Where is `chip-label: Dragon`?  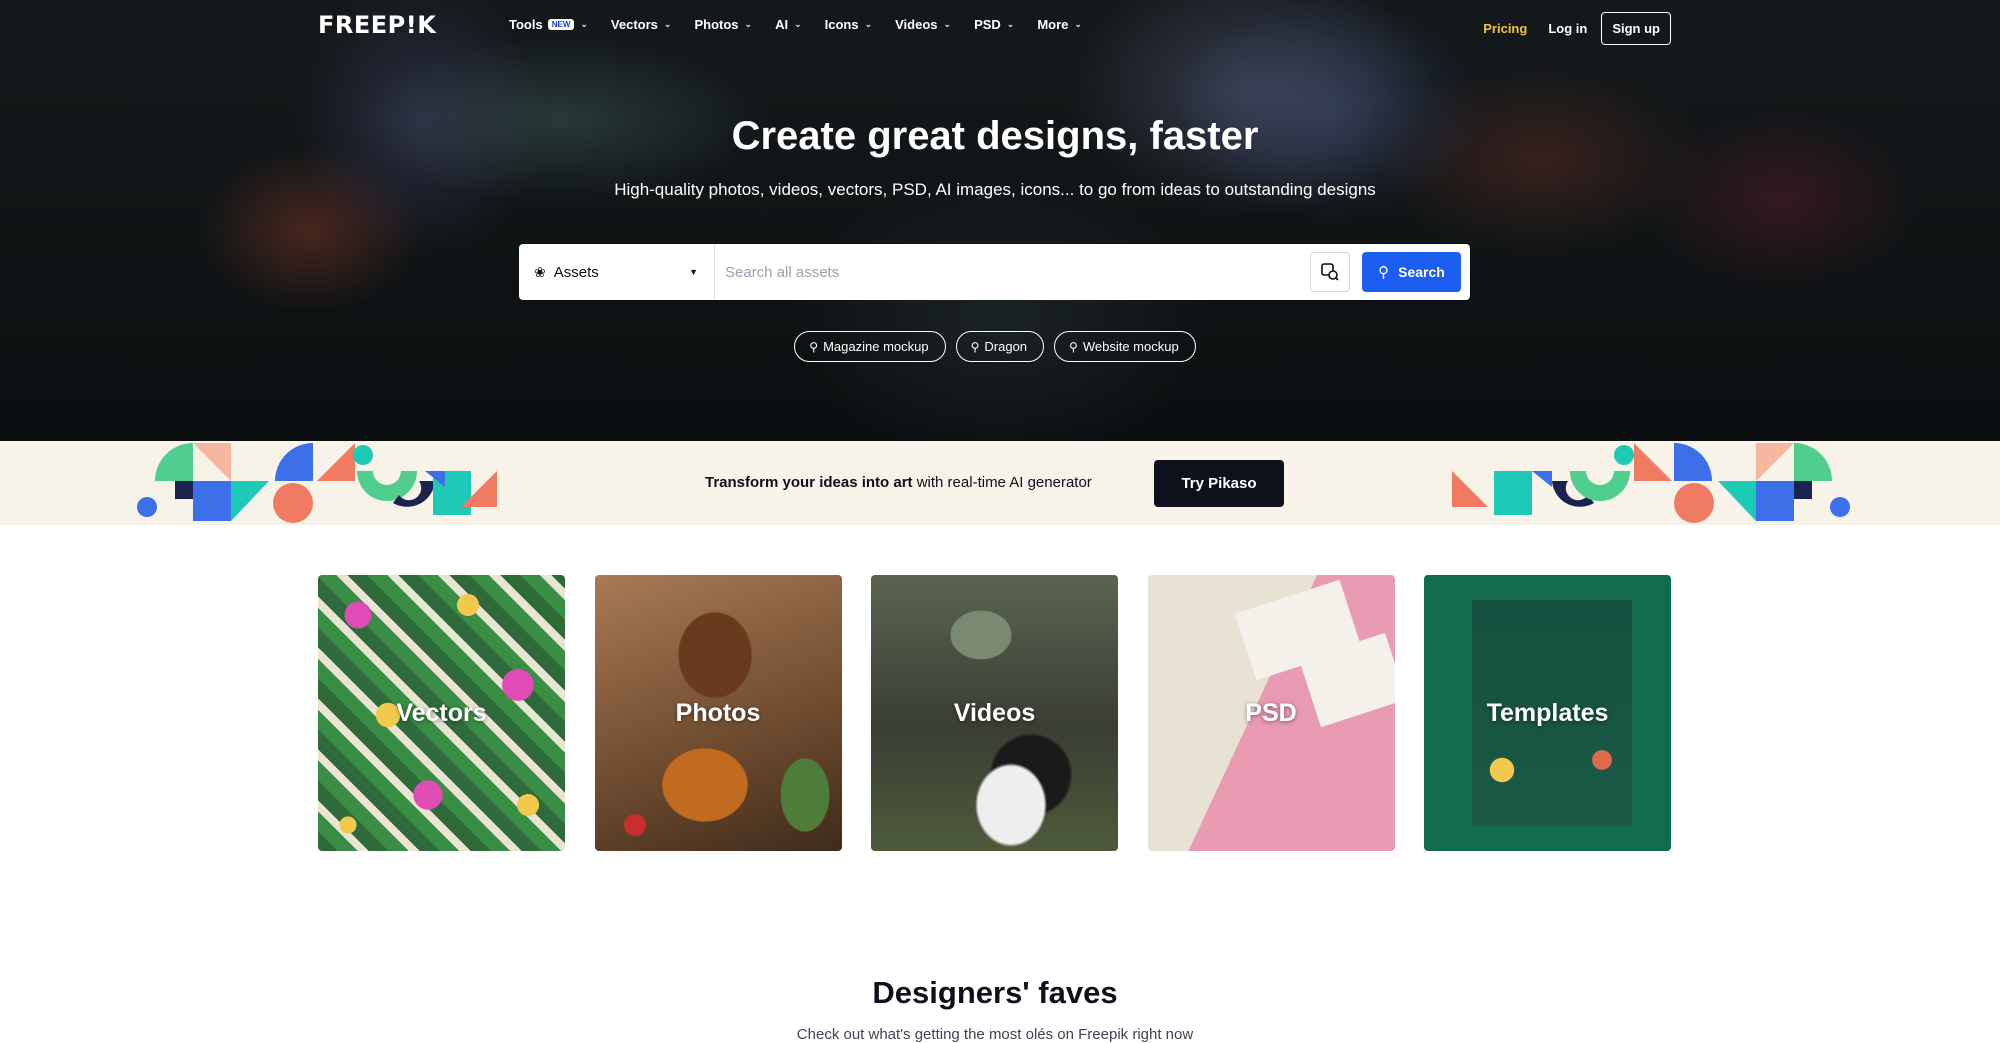
chip-label: Dragon is located at coordinates (1006, 346).